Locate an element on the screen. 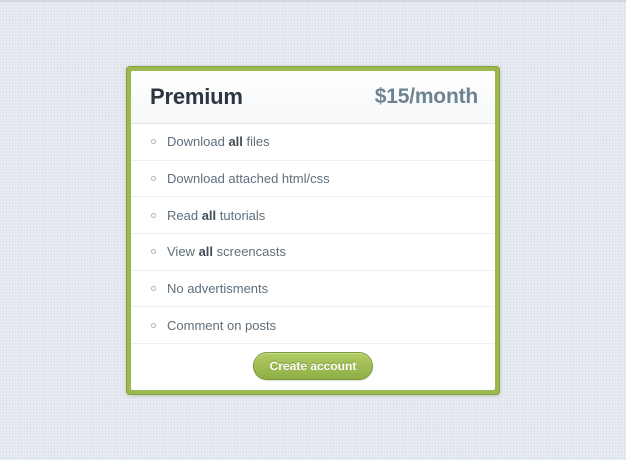  feature-item: No advertisments is located at coordinates (313, 289).